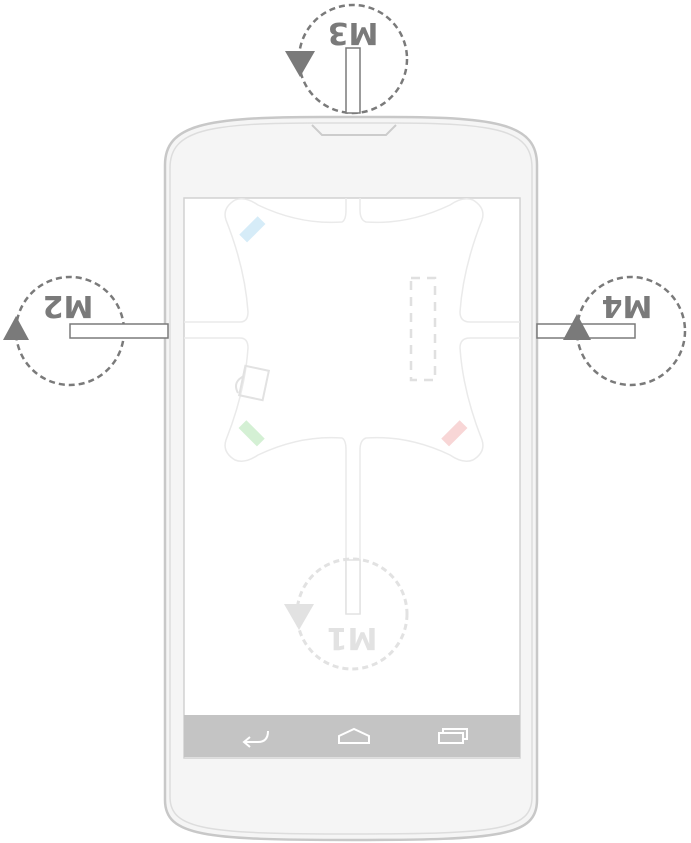 The width and height of the screenshot is (691, 843). I want to click on navigation-bar, so click(352, 736).